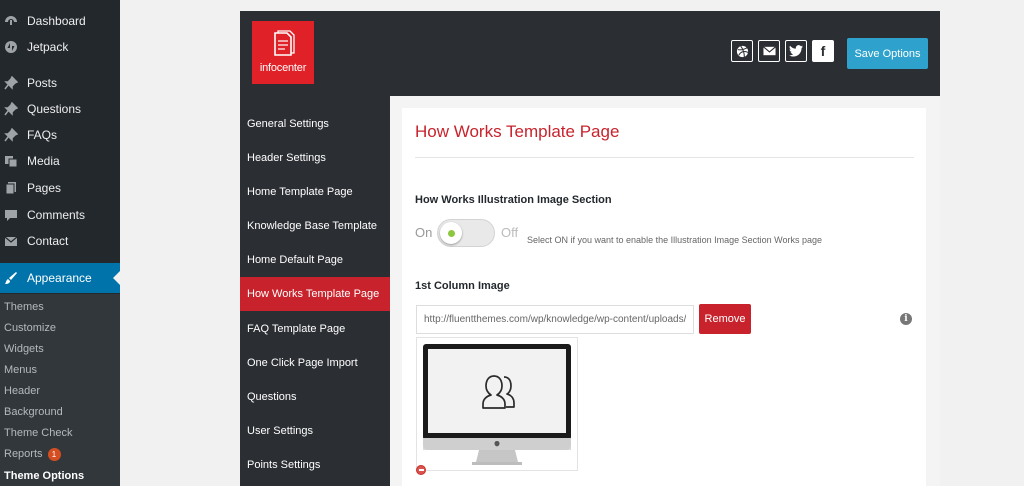 This screenshot has height=486, width=1024. I want to click on wp-submenu-widgets: Widgets, so click(24, 349).